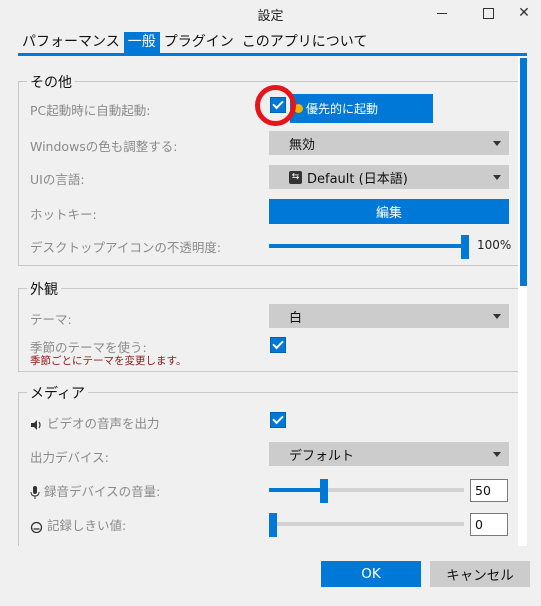 The image size is (541, 606). Describe the element at coordinates (104, 146) in the screenshot. I see `windows-color-label: Windowsの色も調整する:` at that location.